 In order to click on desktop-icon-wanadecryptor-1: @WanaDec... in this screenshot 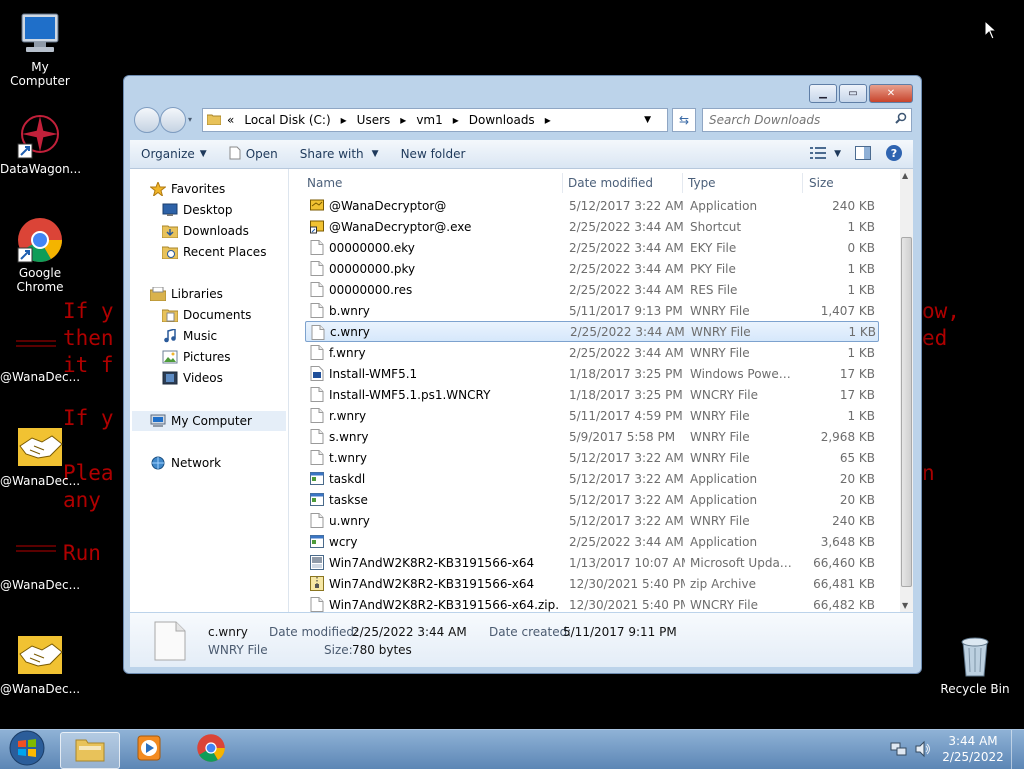, I will do `click(40, 377)`.